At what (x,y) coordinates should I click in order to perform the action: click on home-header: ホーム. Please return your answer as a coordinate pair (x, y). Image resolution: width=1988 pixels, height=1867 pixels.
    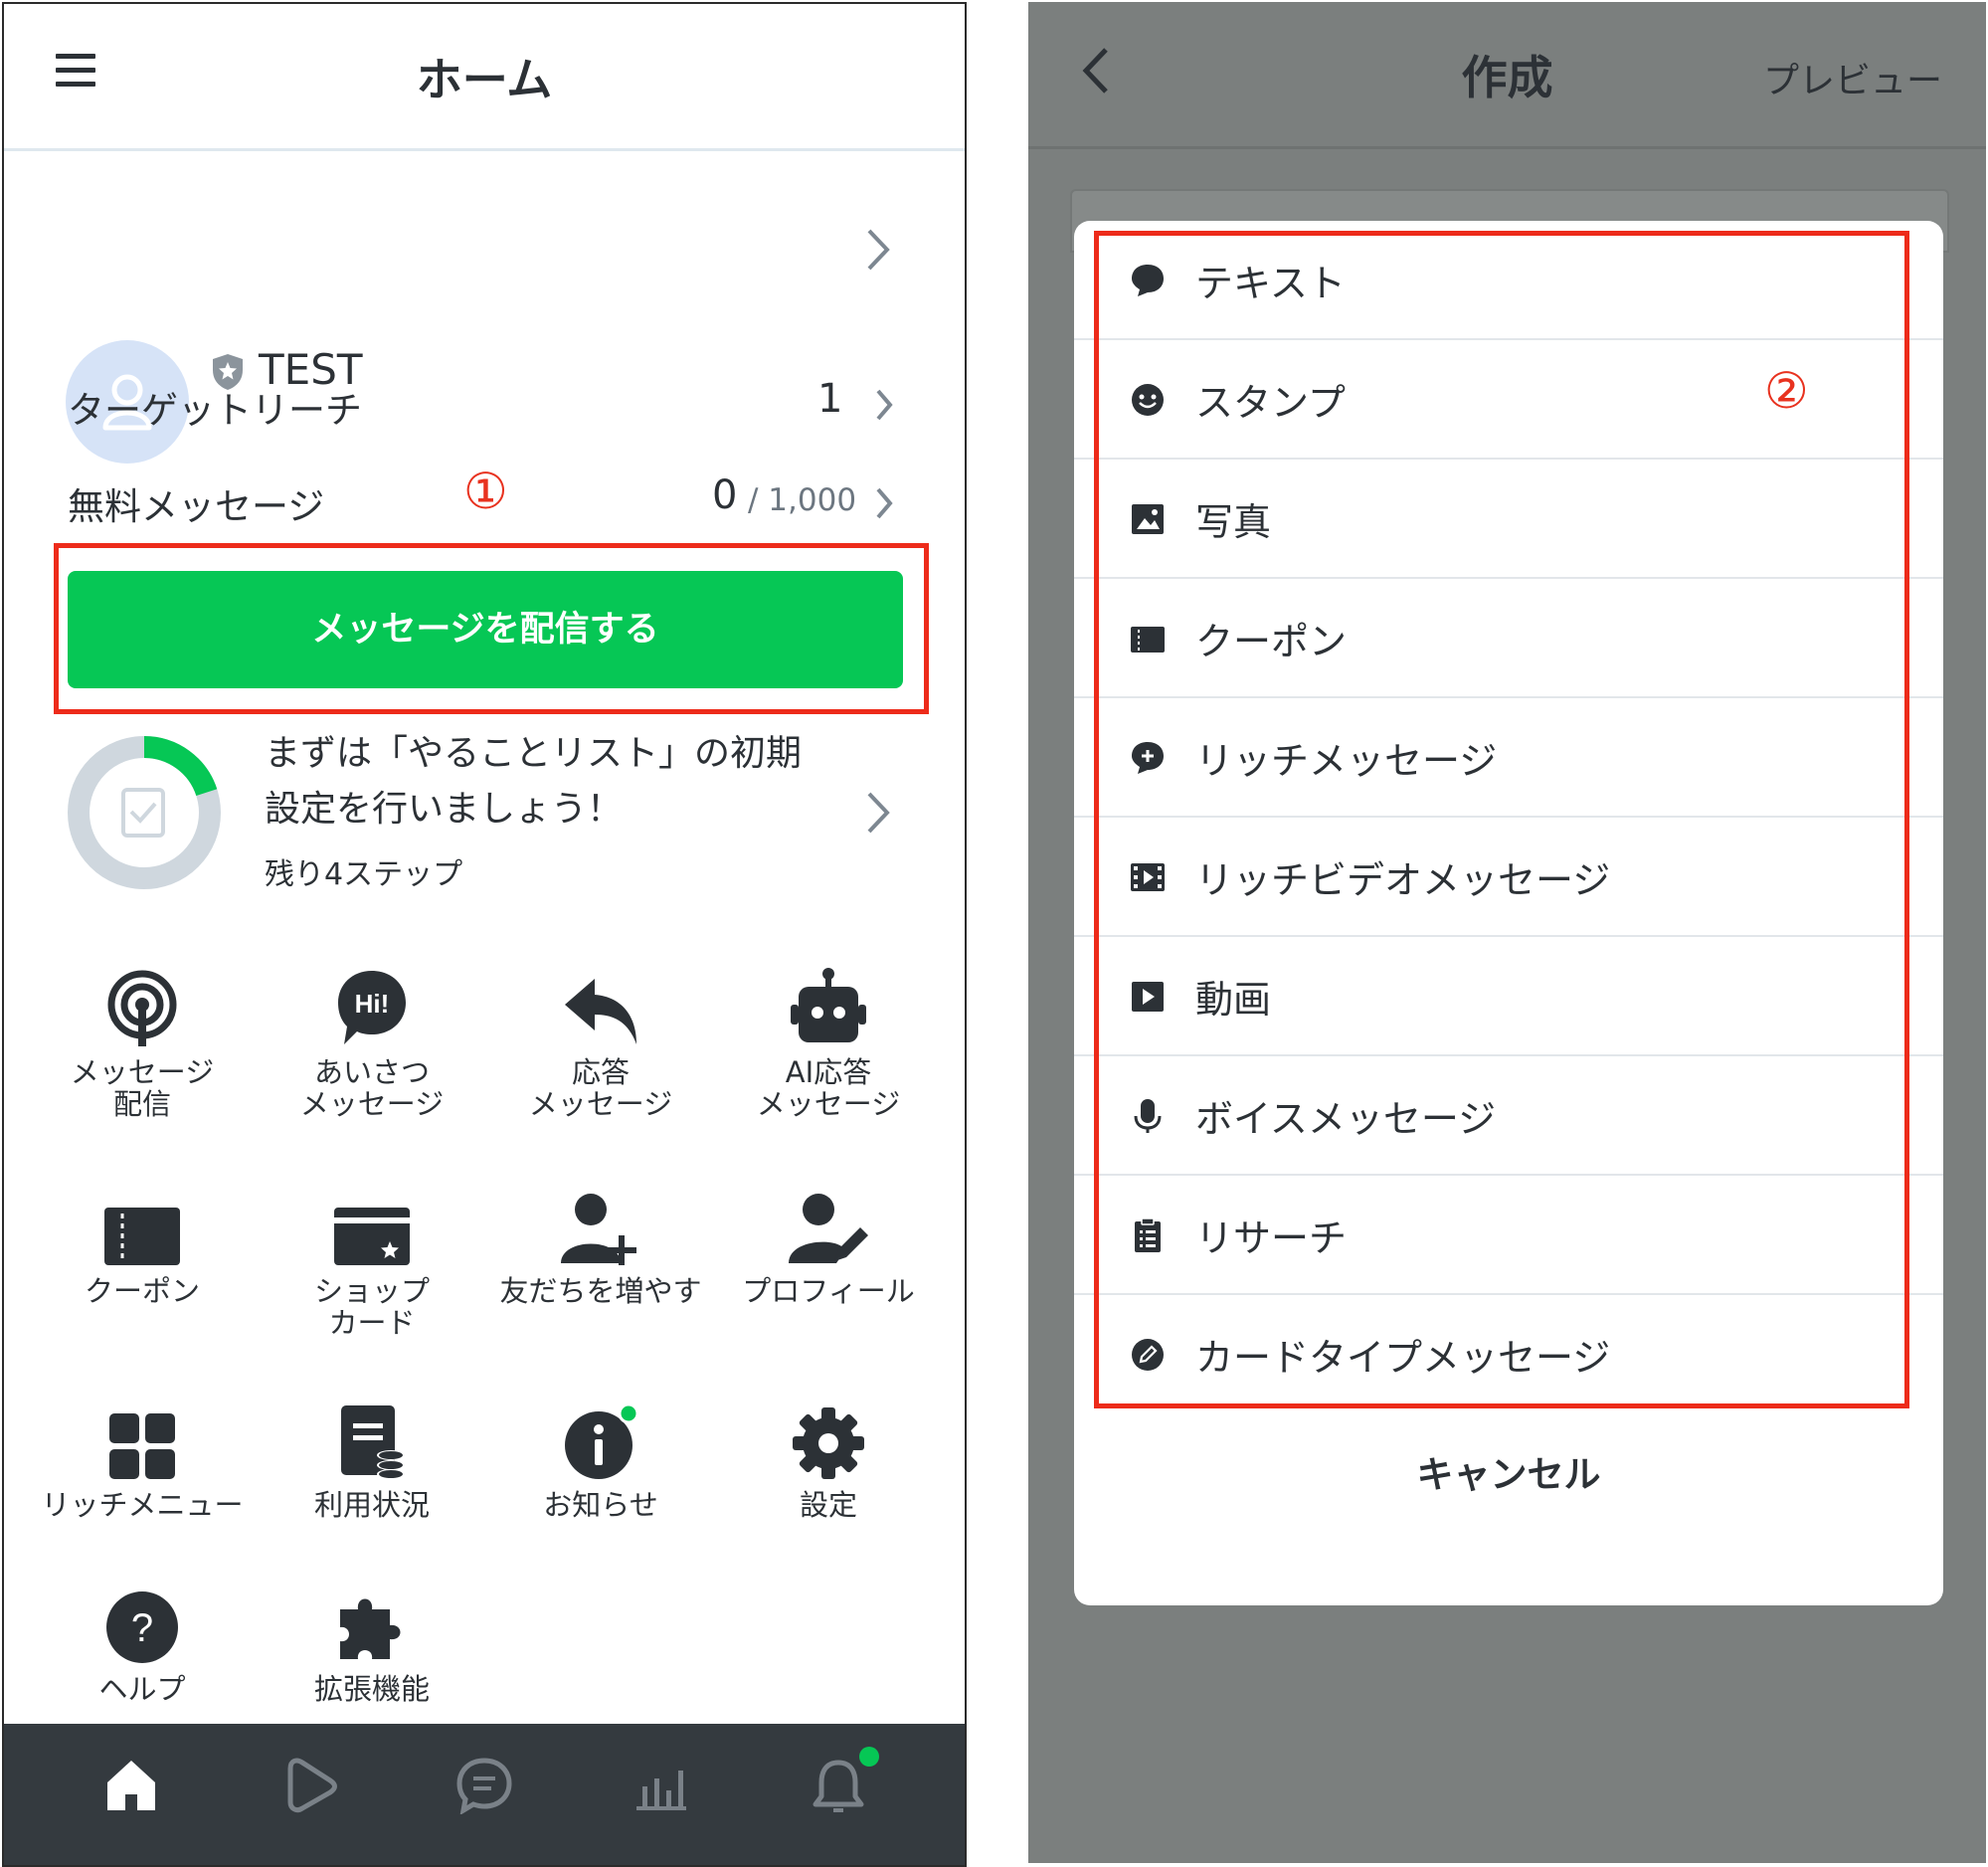
    Looking at the image, I should click on (484, 77).